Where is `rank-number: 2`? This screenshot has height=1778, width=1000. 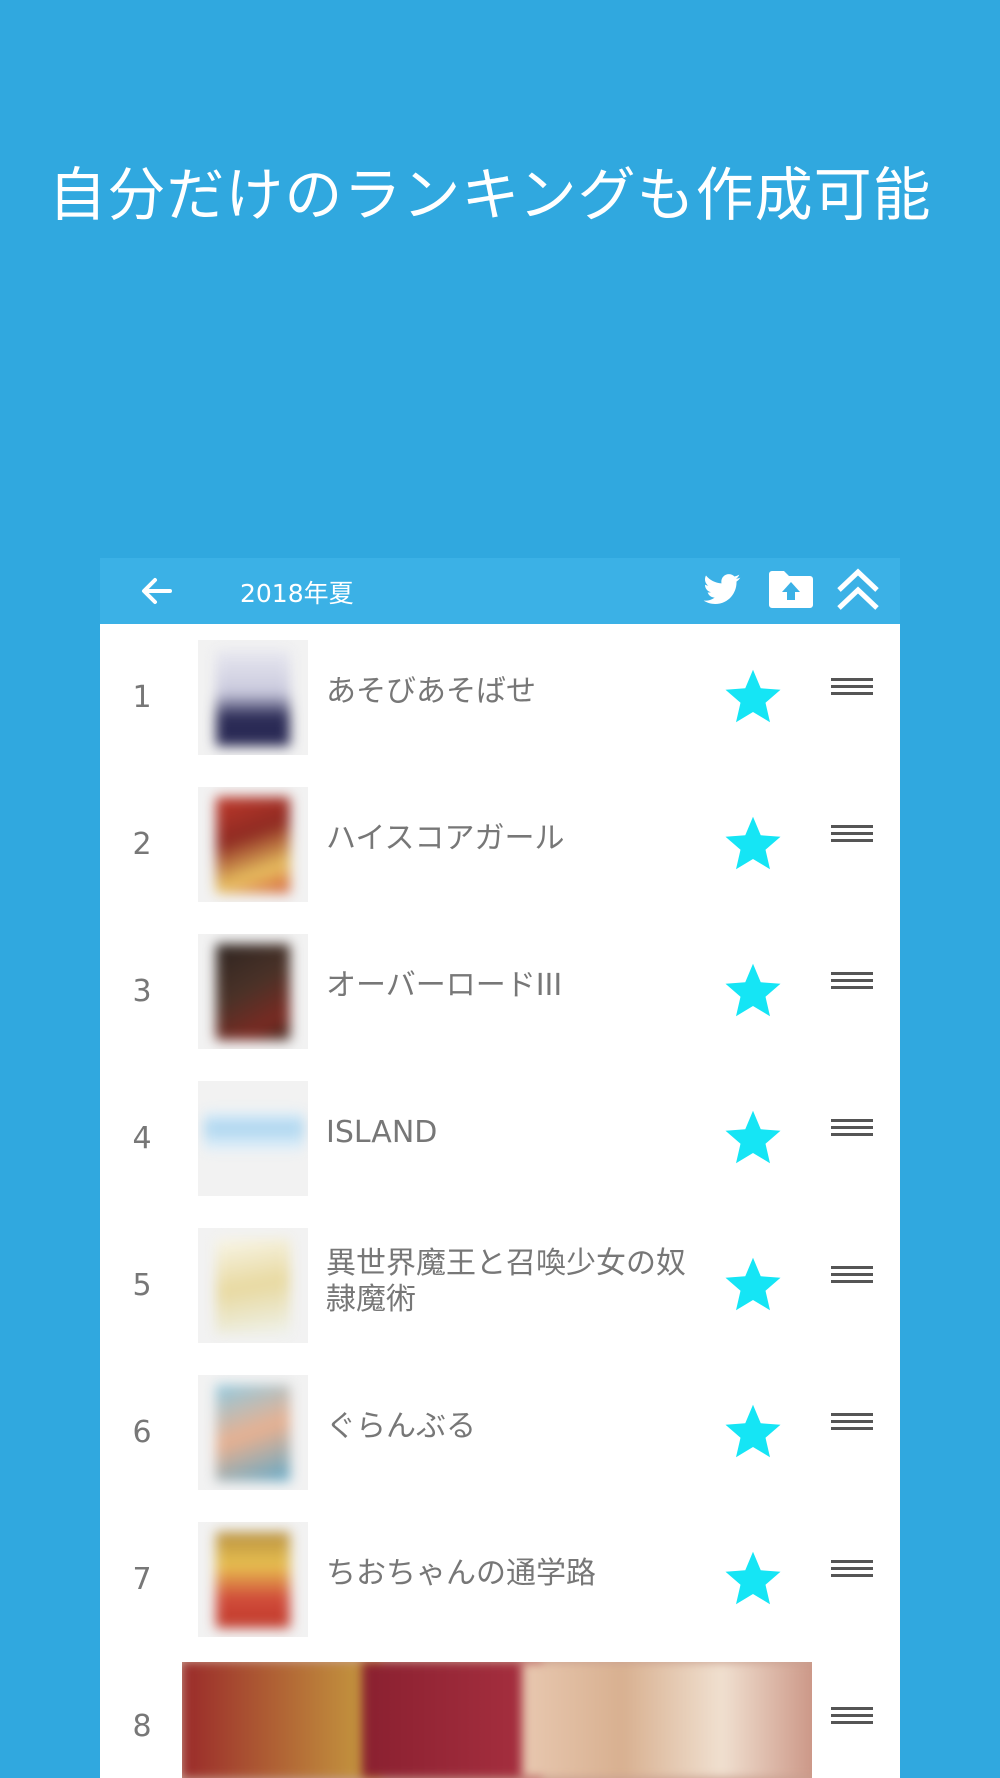
rank-number: 2 is located at coordinates (142, 844).